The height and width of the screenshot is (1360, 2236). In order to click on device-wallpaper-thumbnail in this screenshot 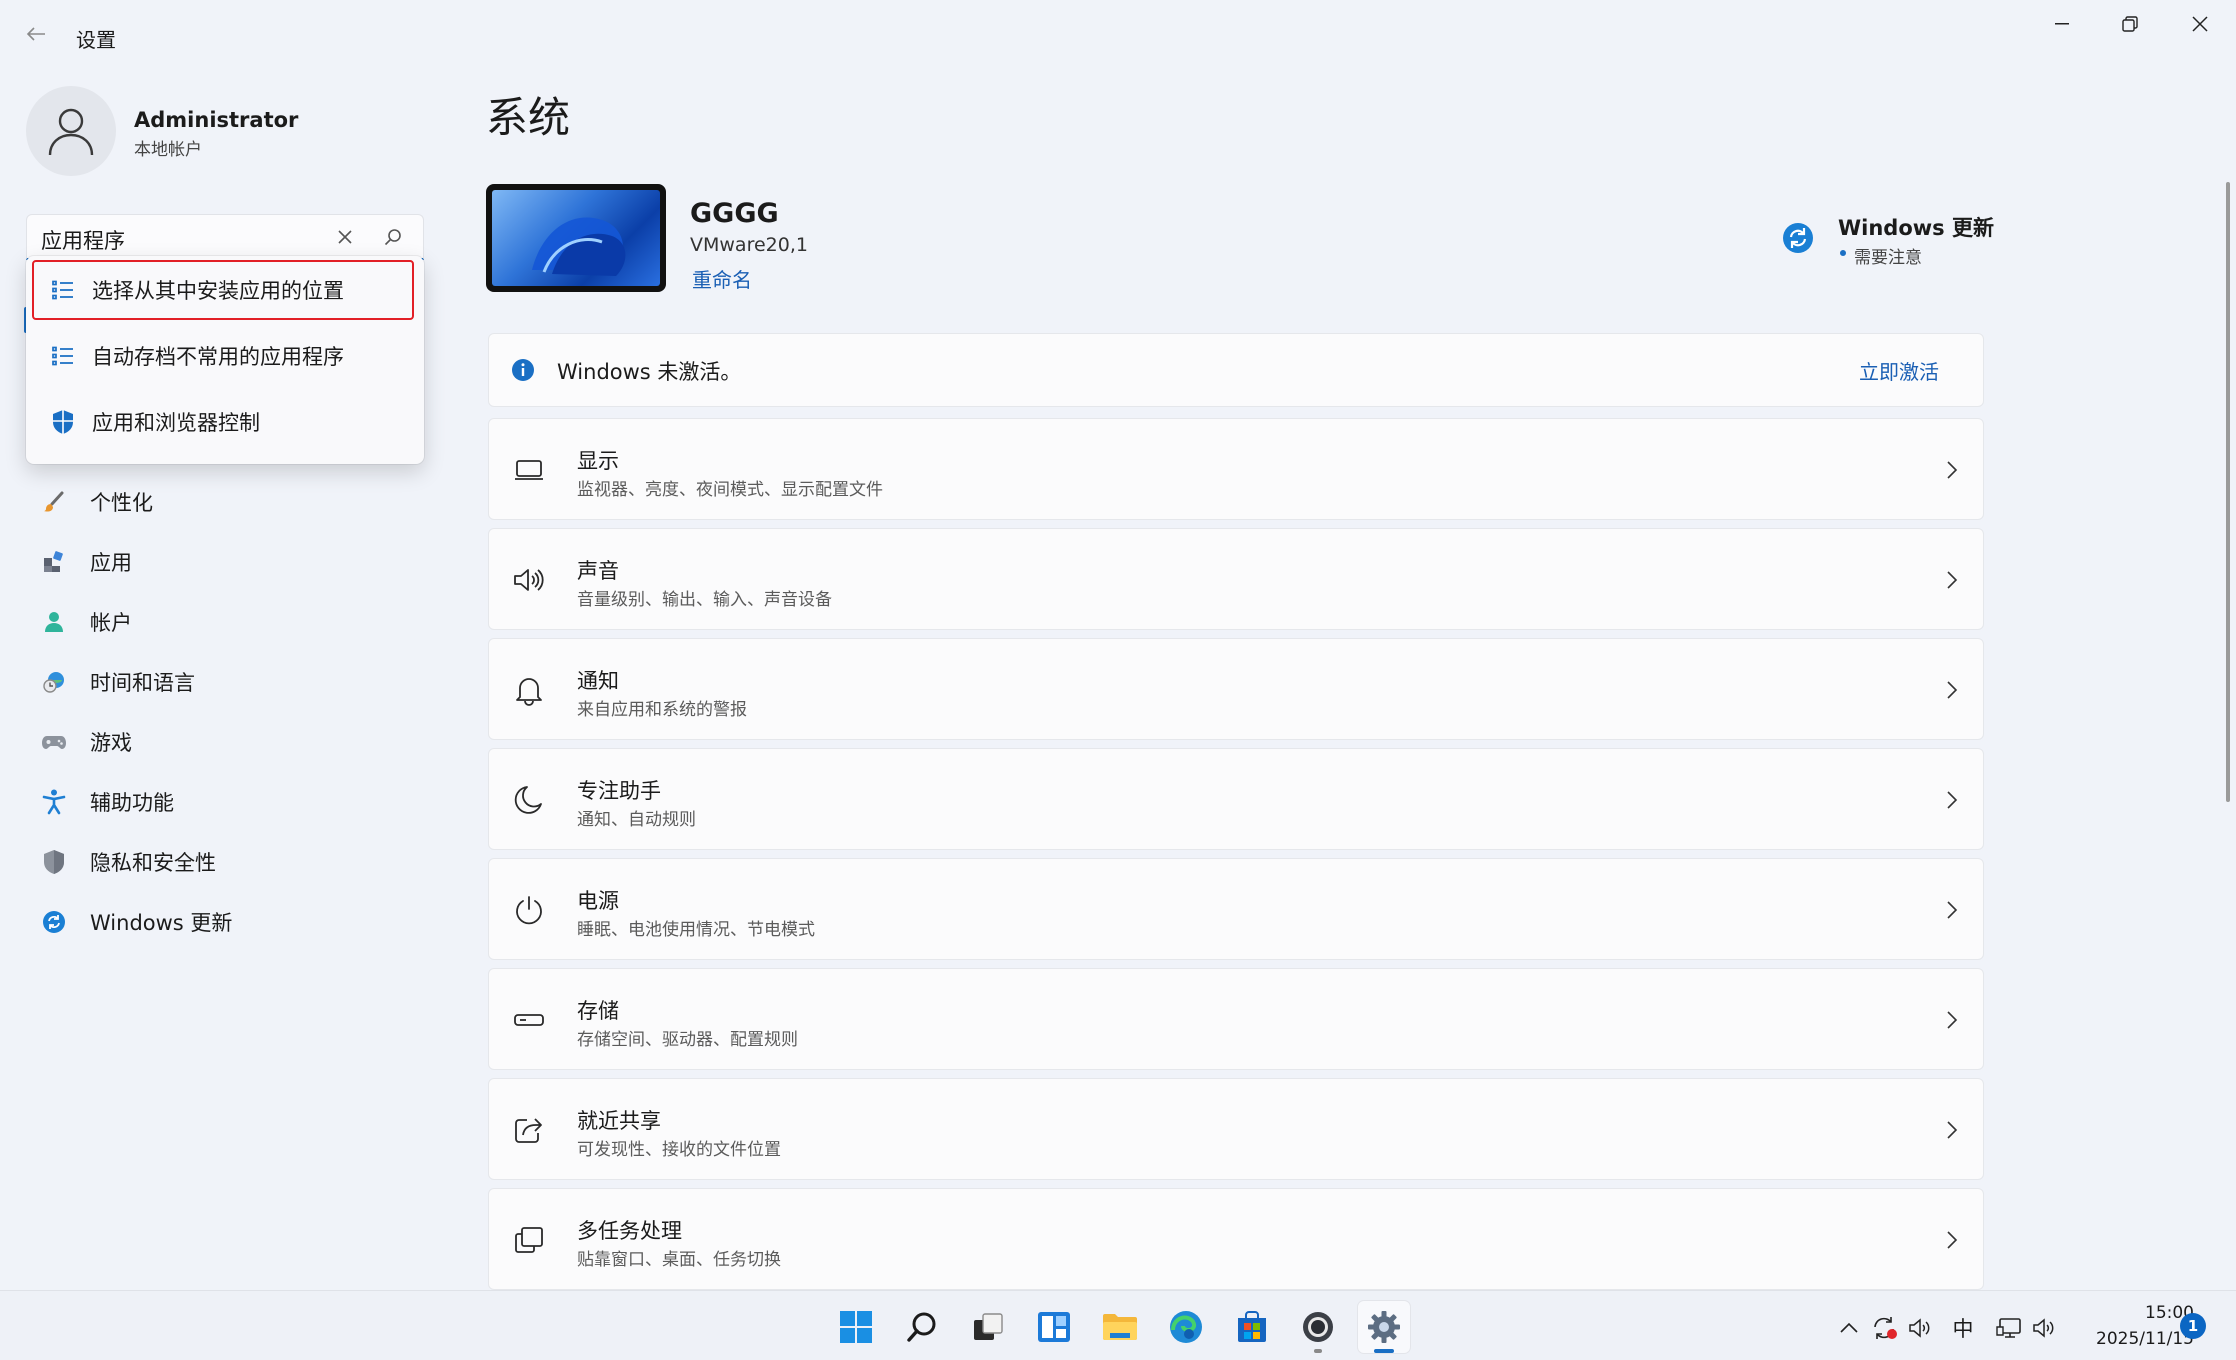, I will do `click(576, 238)`.